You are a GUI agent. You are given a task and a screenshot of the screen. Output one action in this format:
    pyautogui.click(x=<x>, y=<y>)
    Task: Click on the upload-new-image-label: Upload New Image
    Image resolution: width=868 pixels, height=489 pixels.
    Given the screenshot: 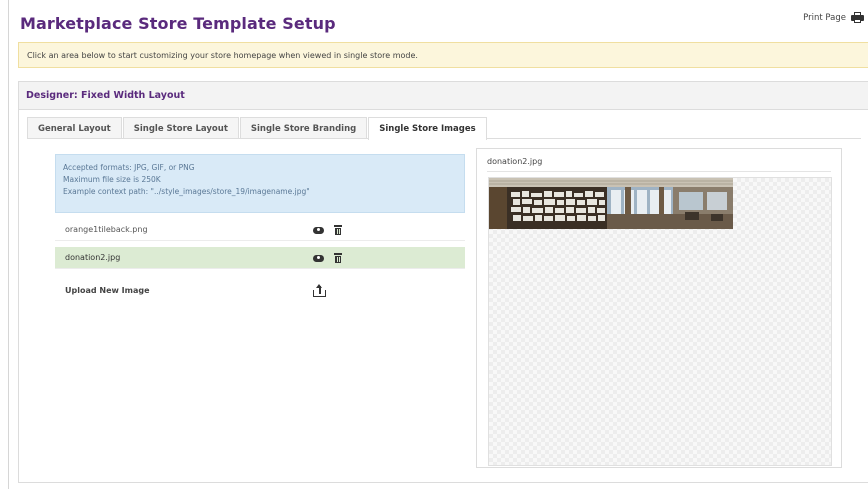 What is the action you would take?
    pyautogui.click(x=107, y=290)
    